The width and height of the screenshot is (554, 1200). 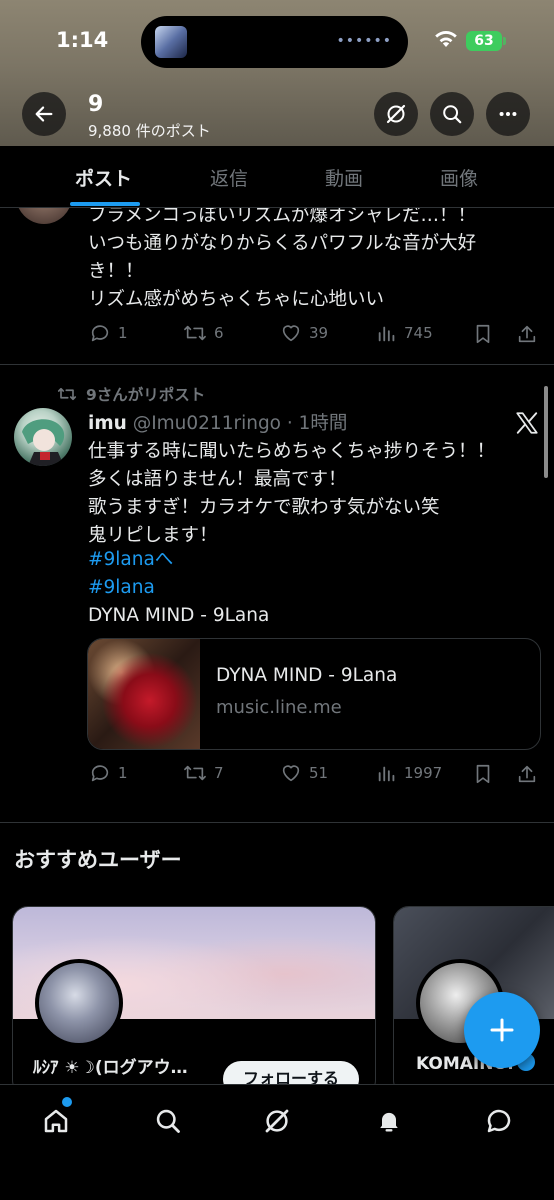 I want to click on audio-waveform-icon: ••••••, so click(x=364, y=41).